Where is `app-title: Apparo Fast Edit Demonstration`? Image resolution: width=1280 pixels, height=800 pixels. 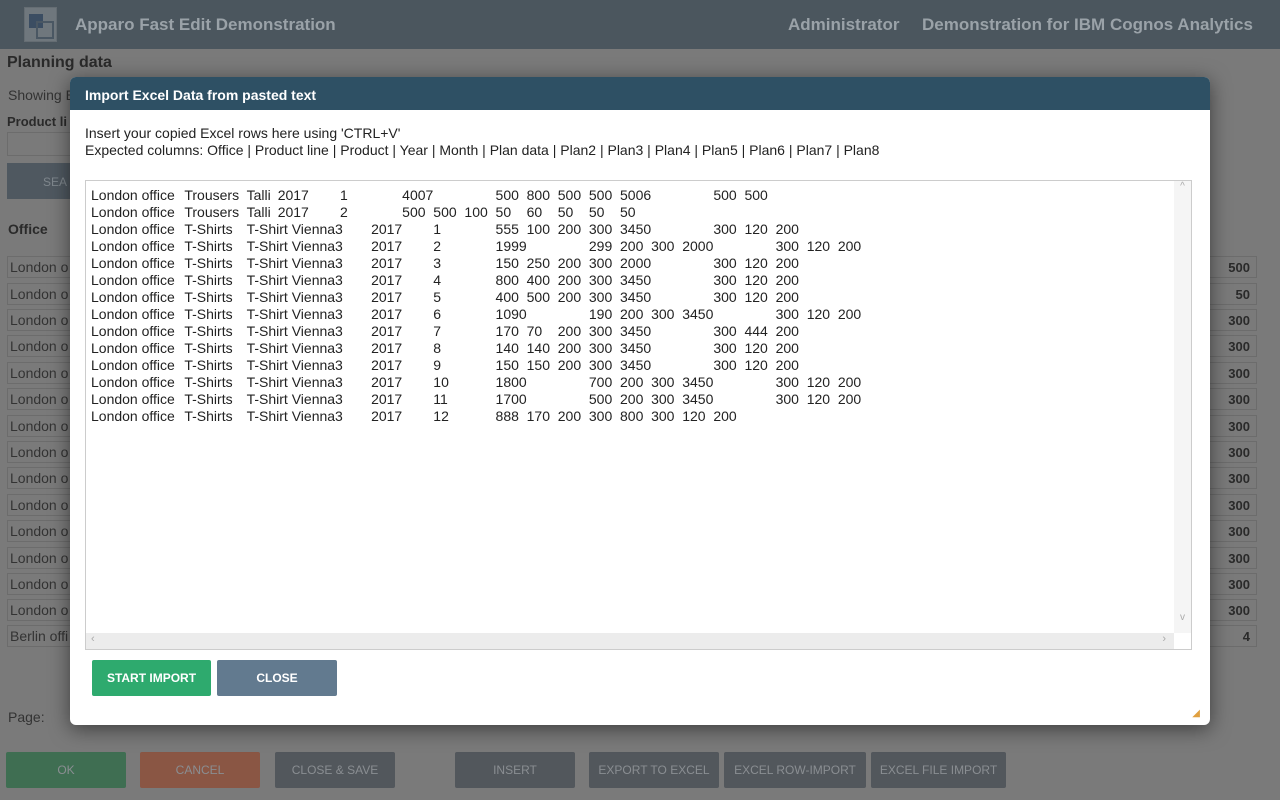 app-title: Apparo Fast Edit Demonstration is located at coordinates (205, 24).